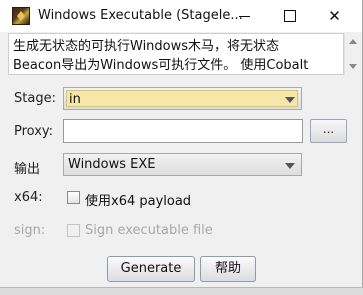 Image resolution: width=363 pixels, height=295 pixels. I want to click on stage-label: Stage:, so click(35, 98).